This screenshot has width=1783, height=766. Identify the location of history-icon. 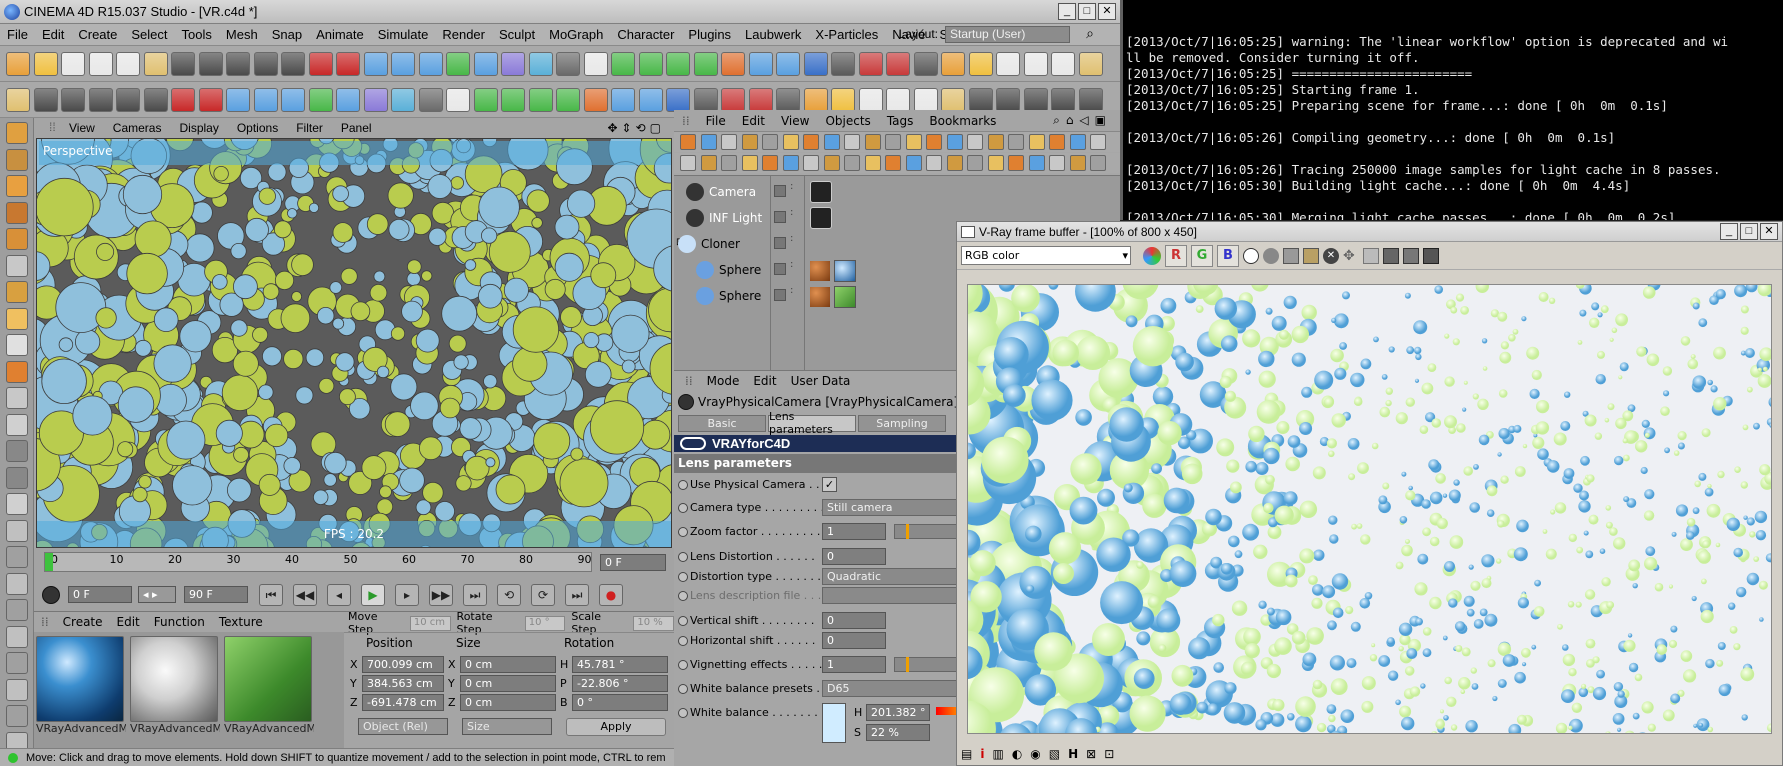
(1411, 255).